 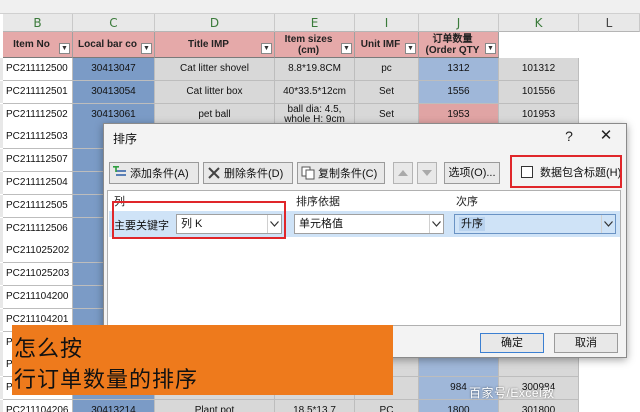 I want to click on col-header-b: B, so click(x=38, y=23).